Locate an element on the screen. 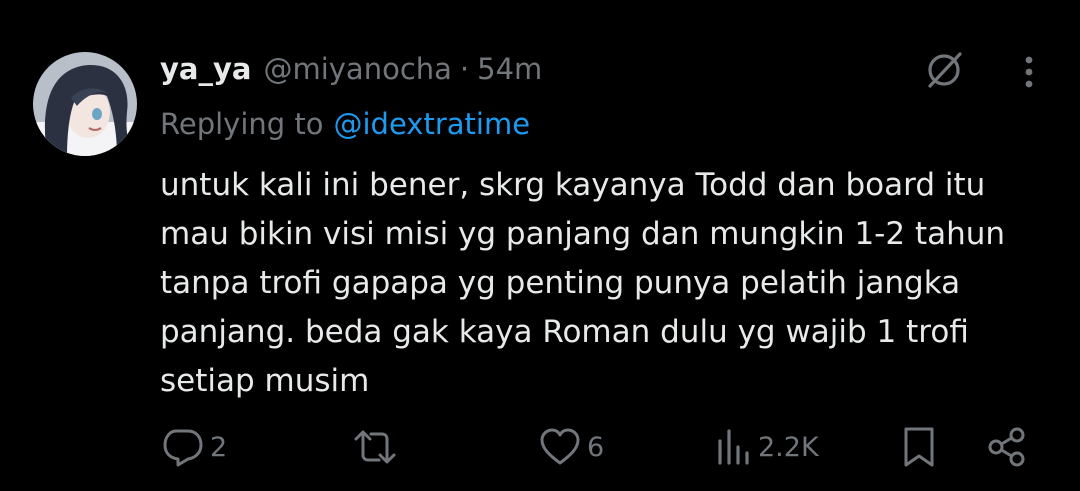 Image resolution: width=1080 pixels, height=491 pixels. avatar is located at coordinates (85, 104).